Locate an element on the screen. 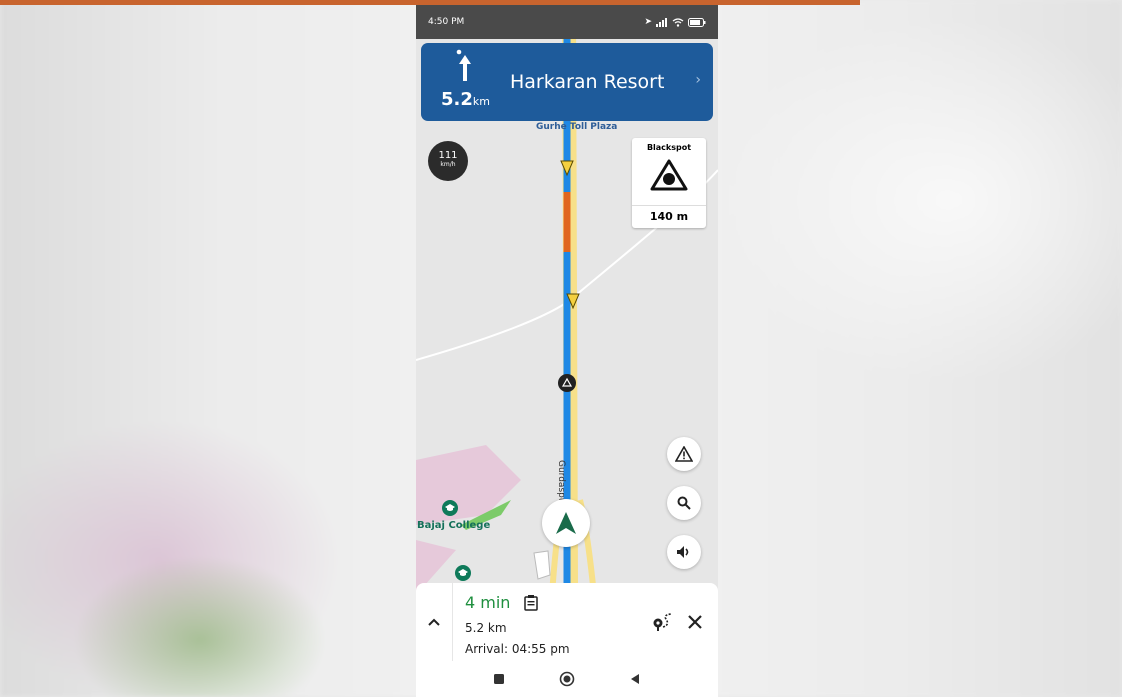 The image size is (1122, 697). android-navigation-bar is located at coordinates (567, 679).